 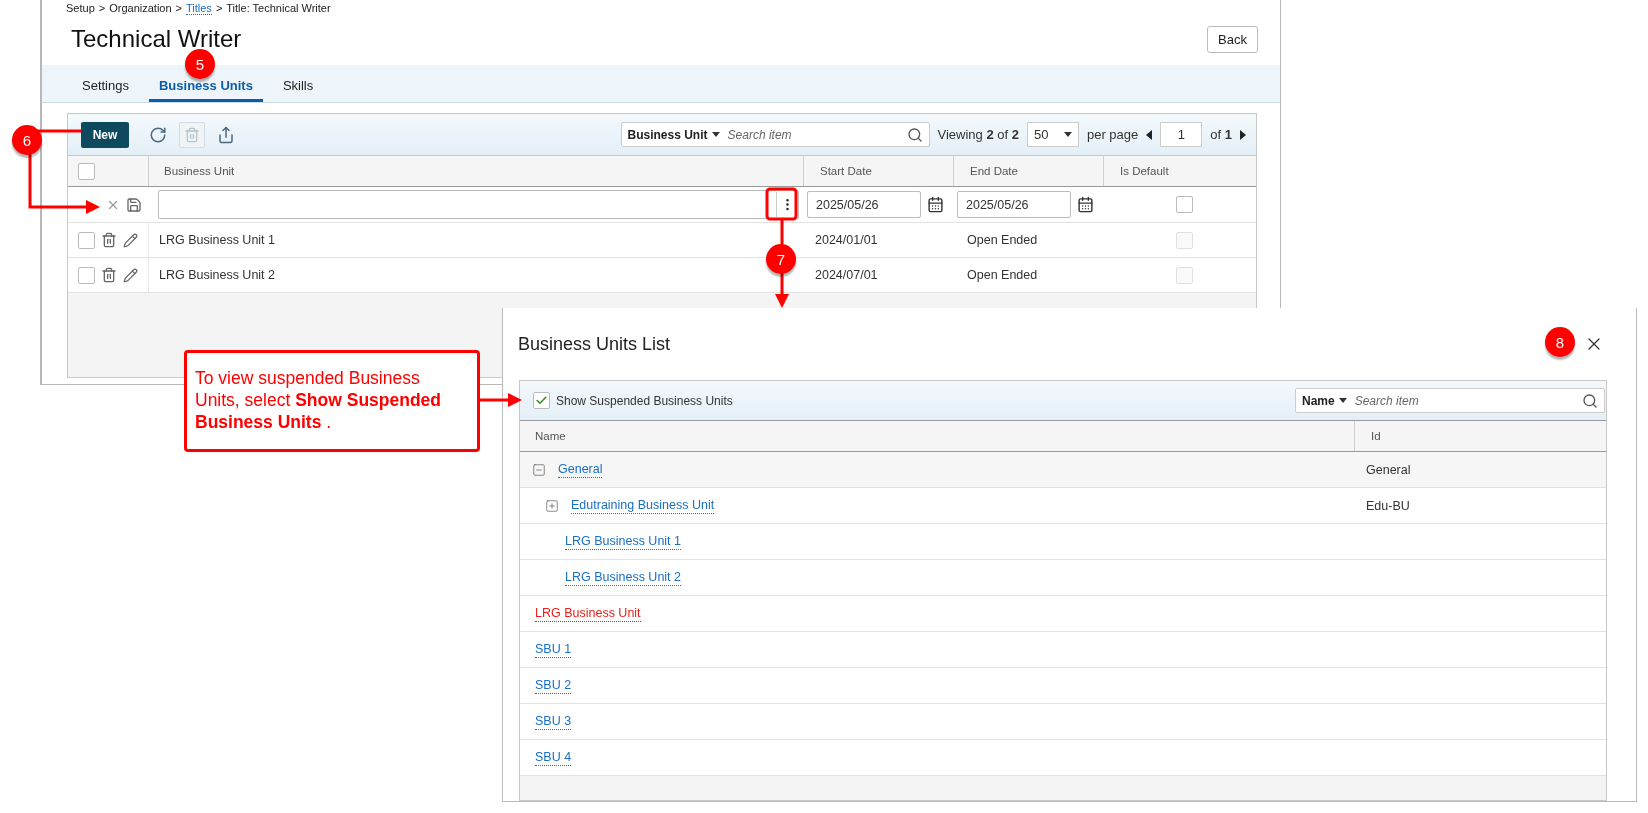 I want to click on breadcrumb-item: Setup, so click(x=80, y=8).